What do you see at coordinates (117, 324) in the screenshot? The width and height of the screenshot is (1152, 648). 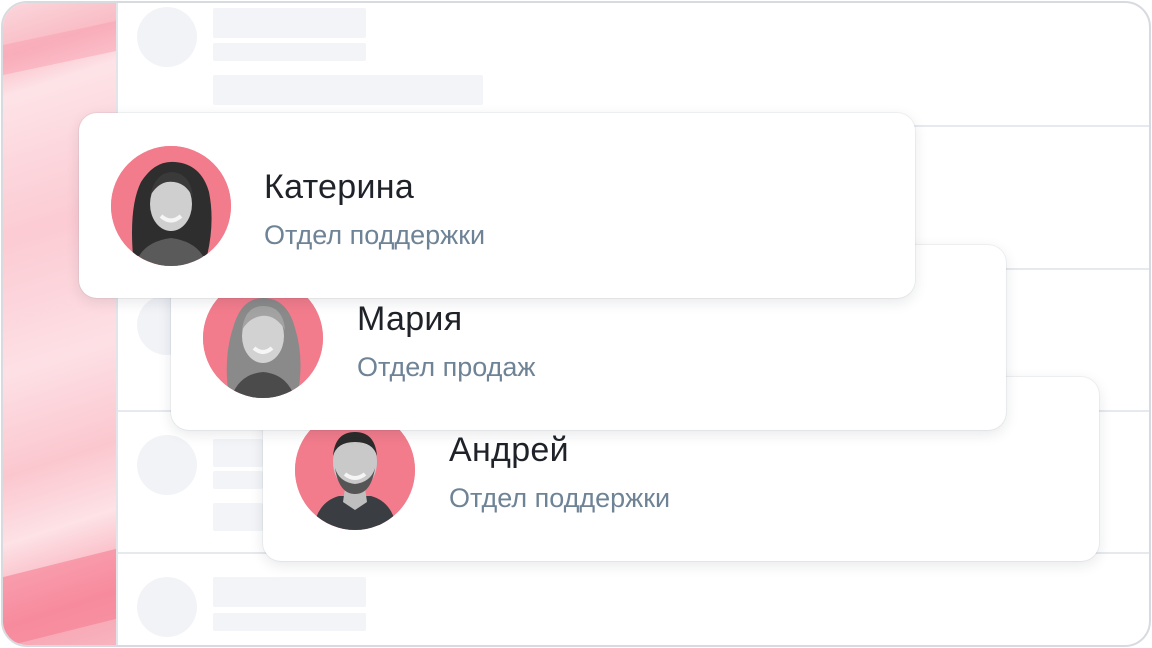 I see `sidebar-divider` at bounding box center [117, 324].